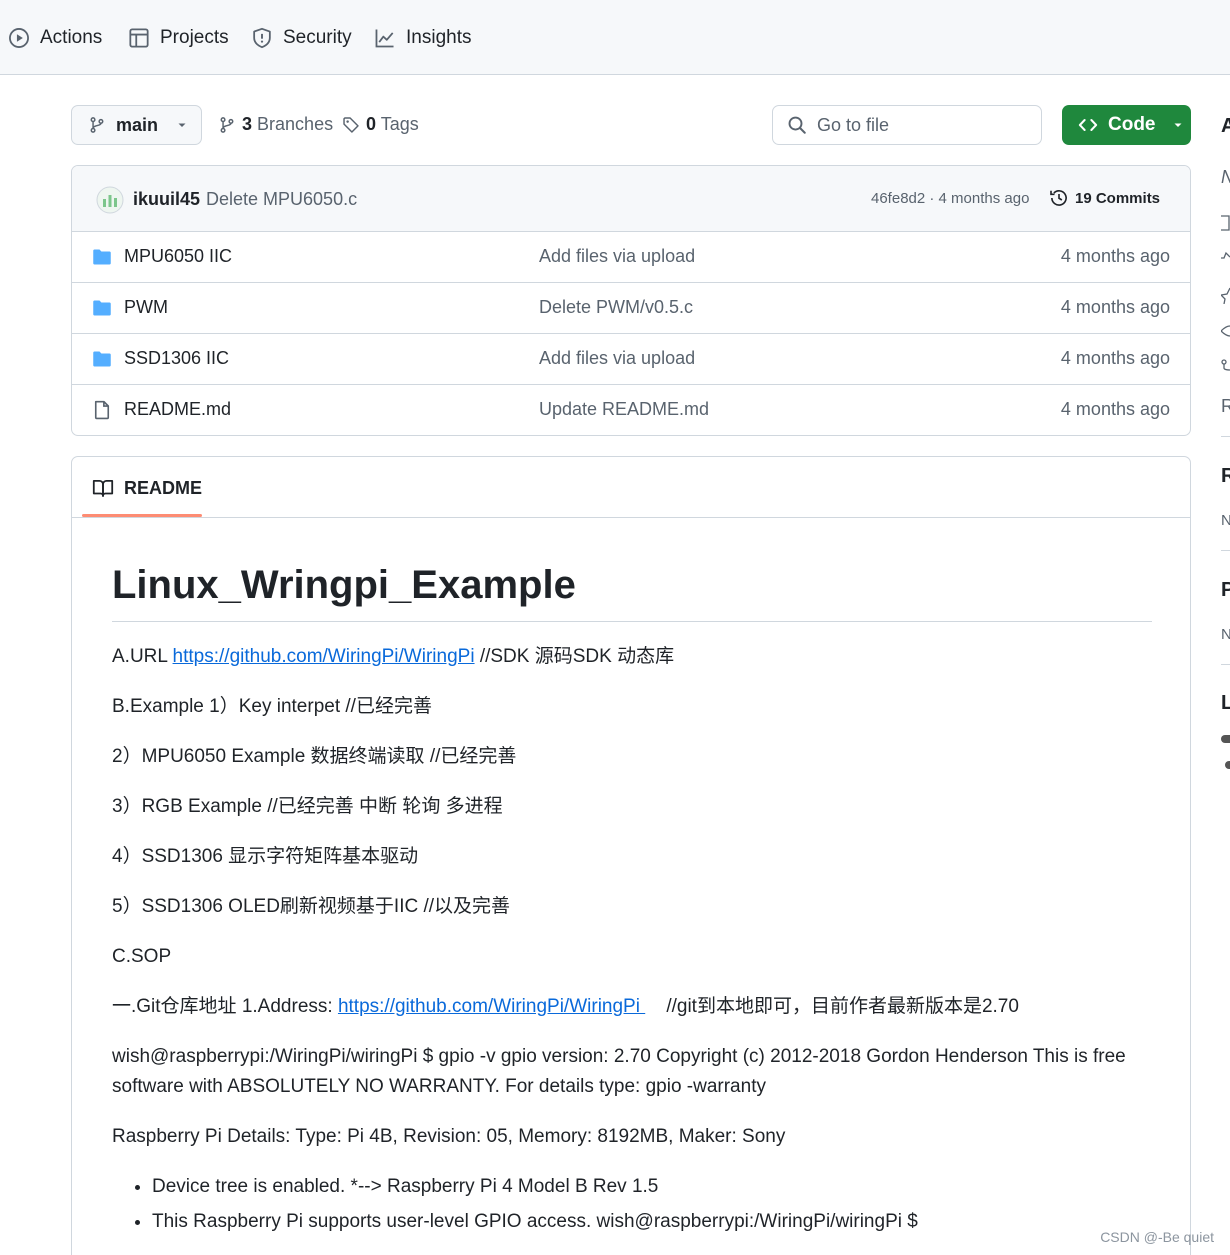 Image resolution: width=1230 pixels, height=1255 pixels. What do you see at coordinates (1225, 331) in the screenshot?
I see `eye-icon` at bounding box center [1225, 331].